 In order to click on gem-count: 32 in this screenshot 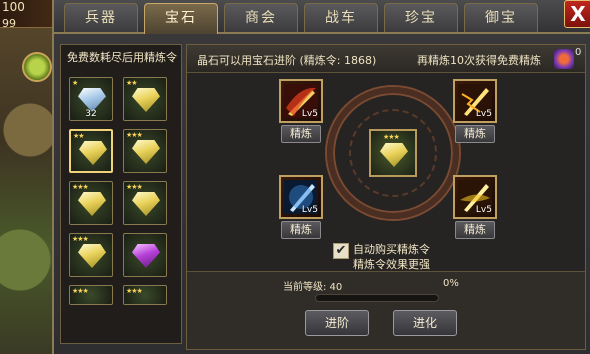, I will do `click(91, 114)`.